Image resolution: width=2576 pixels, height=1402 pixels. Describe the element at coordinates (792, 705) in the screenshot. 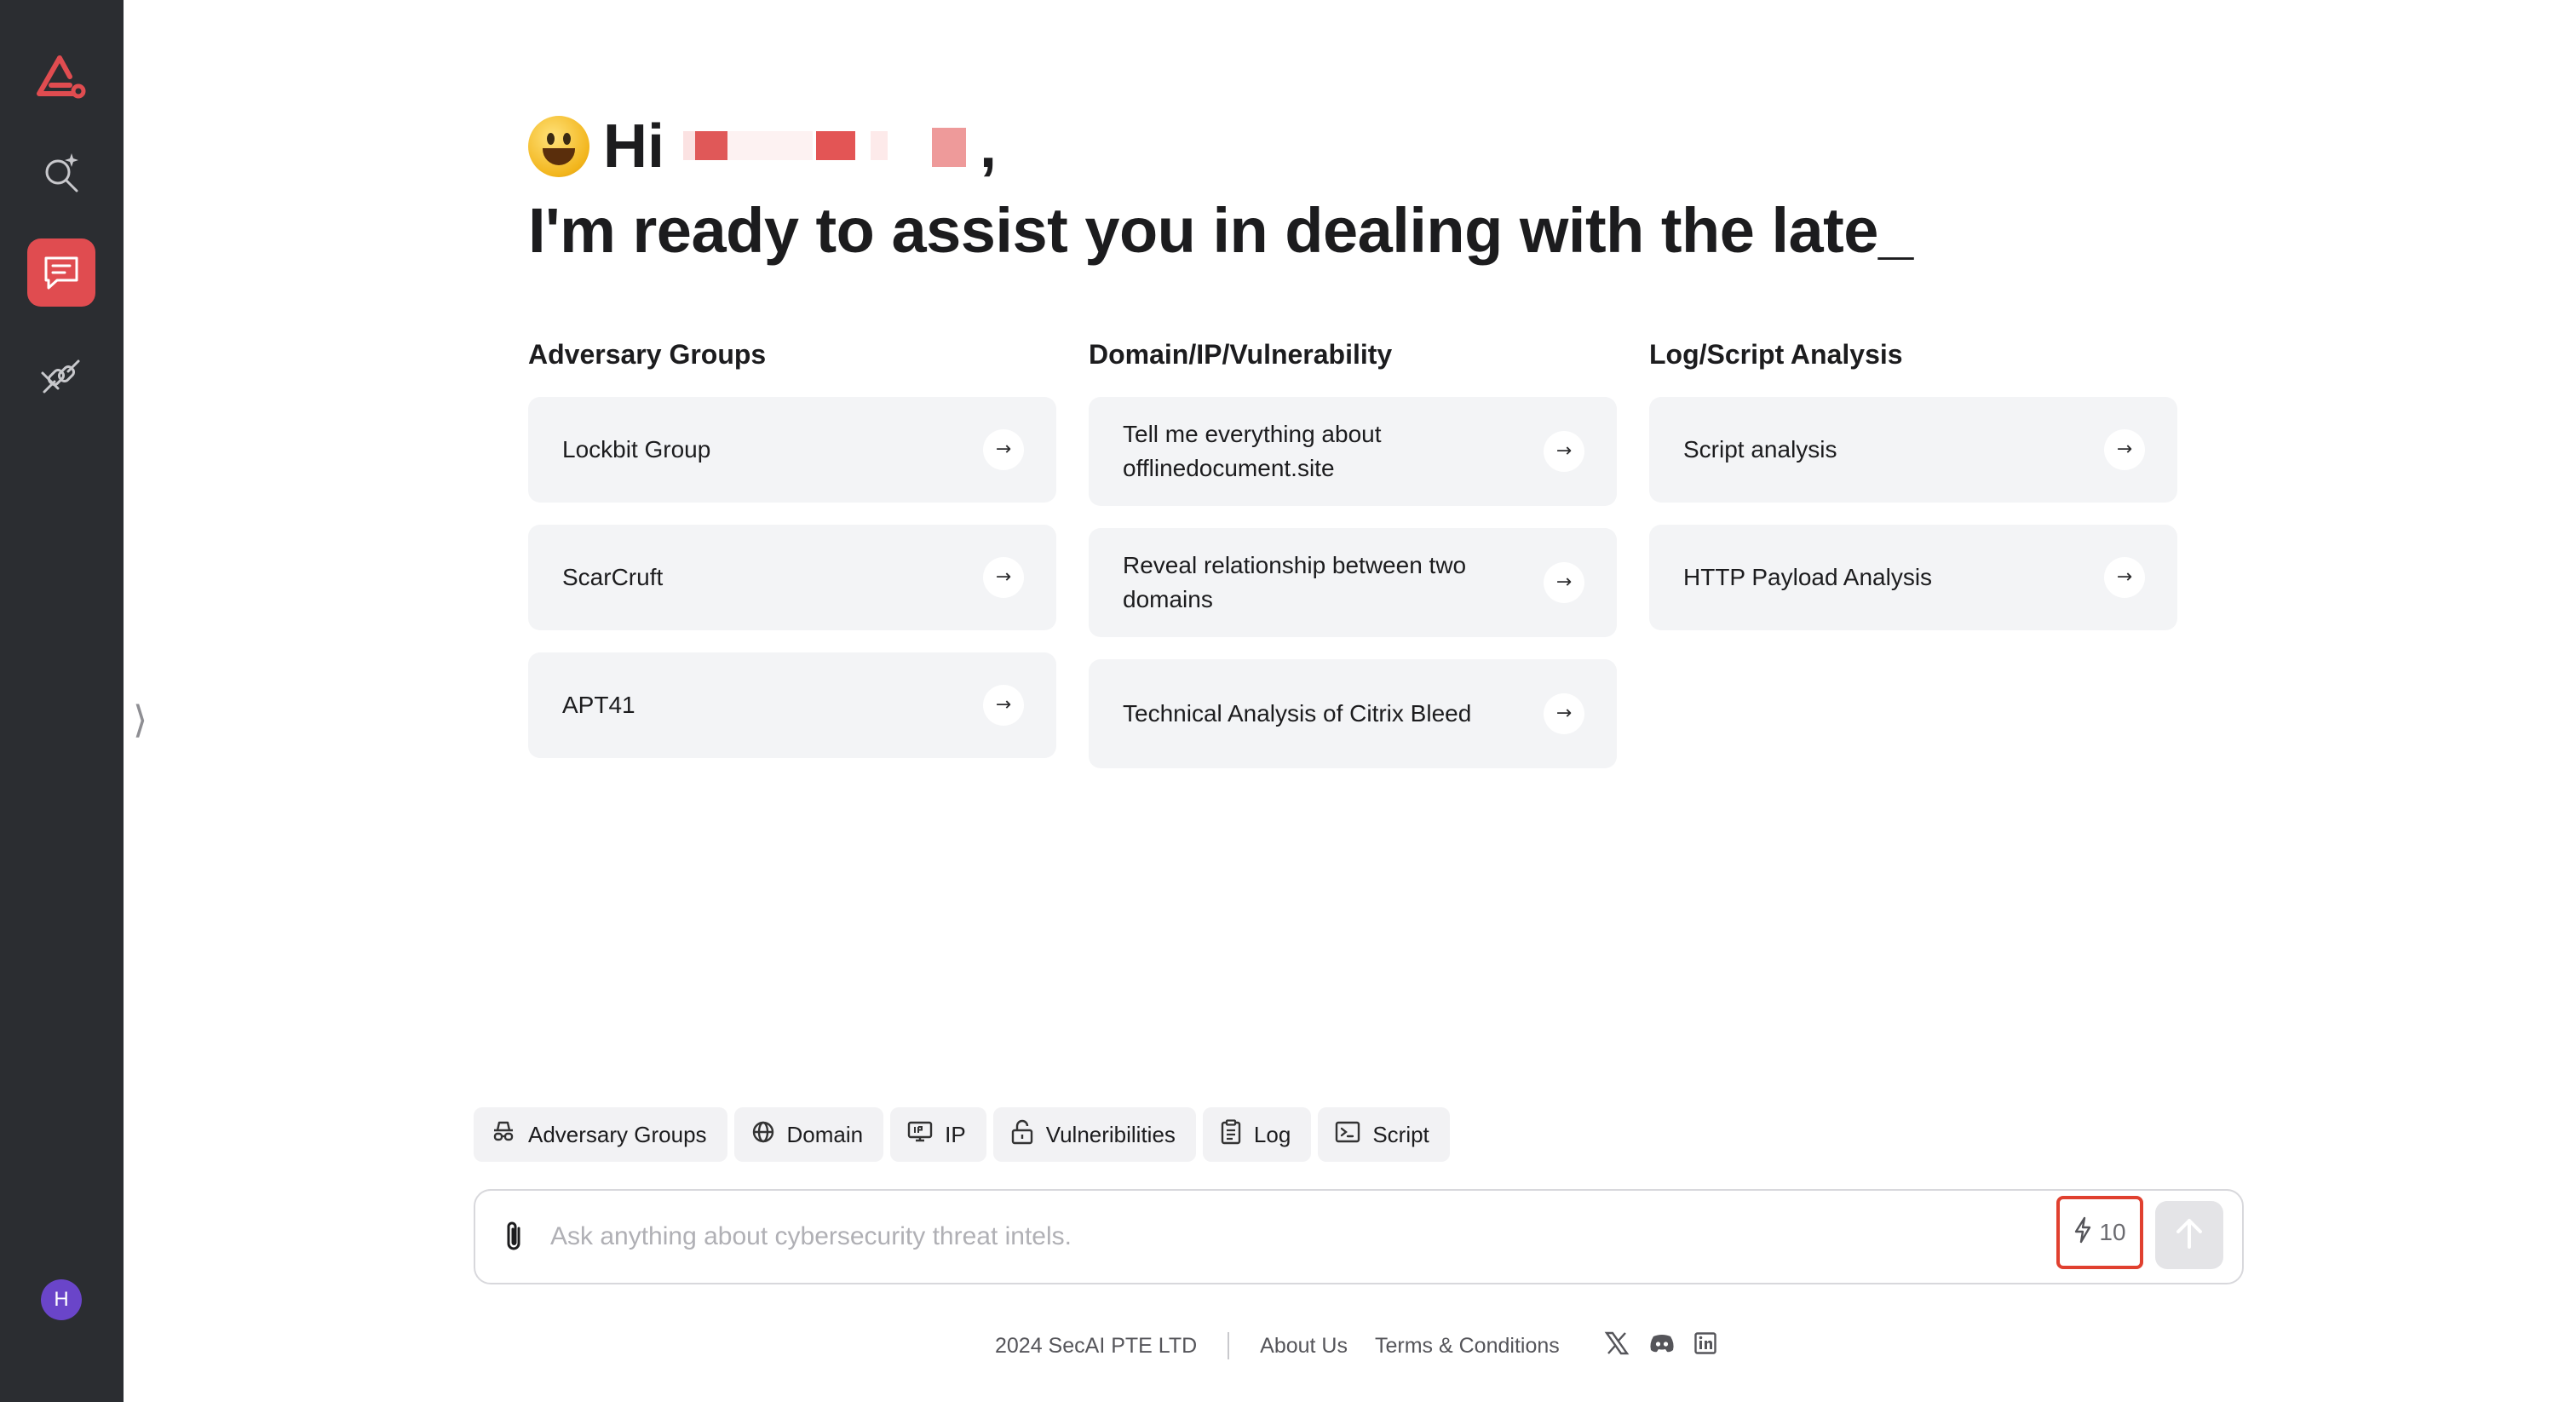

I see `suggestion-card: APT41 →` at that location.